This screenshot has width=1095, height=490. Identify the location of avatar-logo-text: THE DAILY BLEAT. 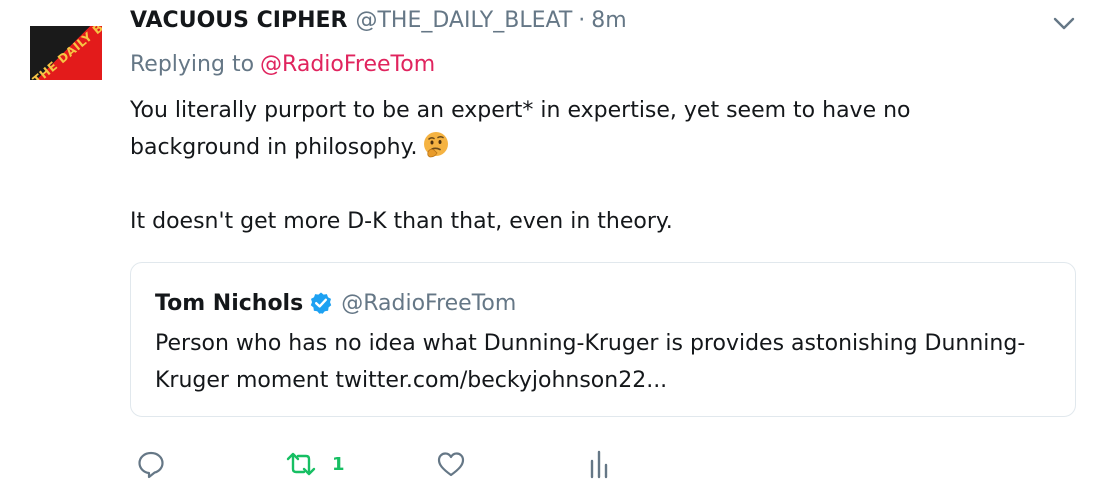
(66, 53).